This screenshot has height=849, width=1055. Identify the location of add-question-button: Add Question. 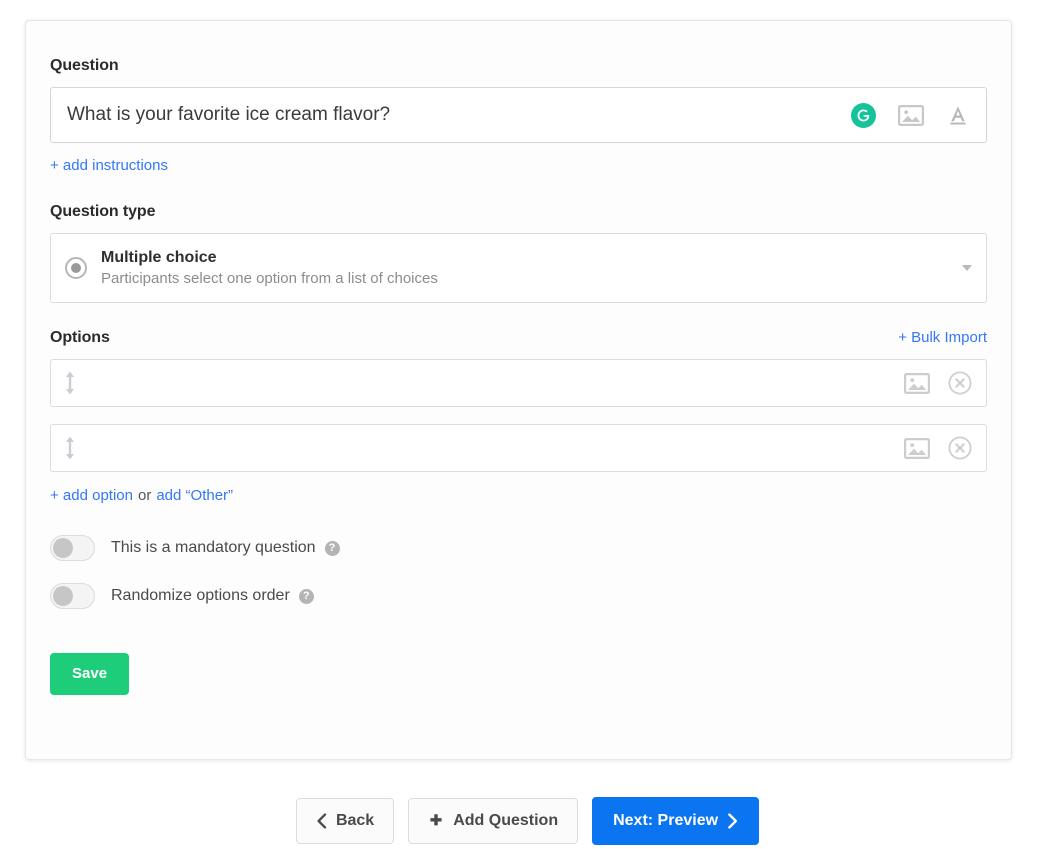
(493, 821).